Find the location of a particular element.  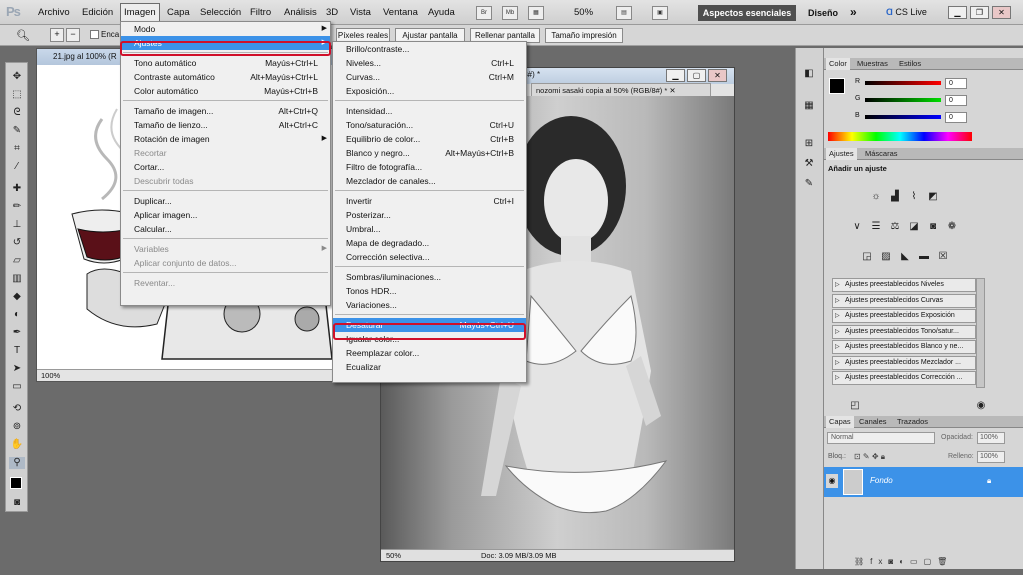

doc-minimize-icon: ▁ is located at coordinates (675, 75).